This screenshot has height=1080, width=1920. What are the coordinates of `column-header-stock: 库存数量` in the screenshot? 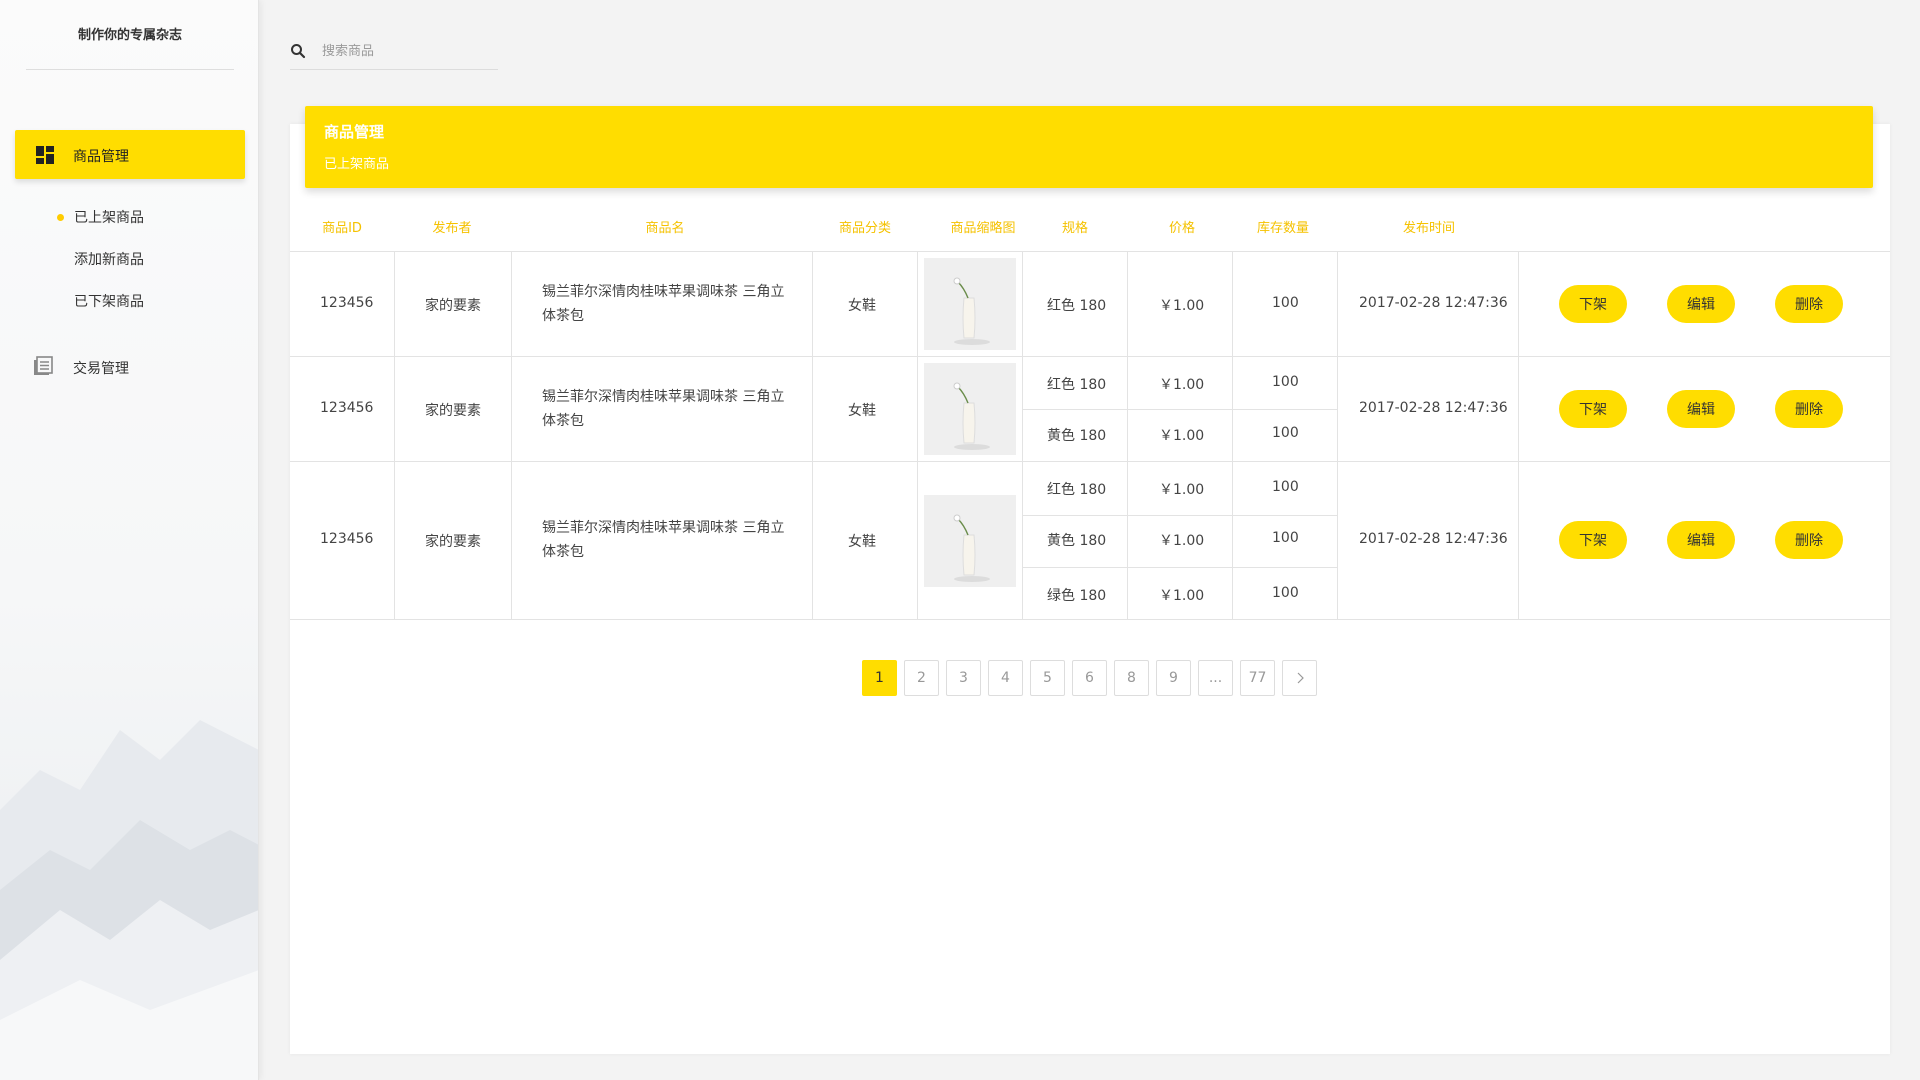 It's located at (1282, 228).